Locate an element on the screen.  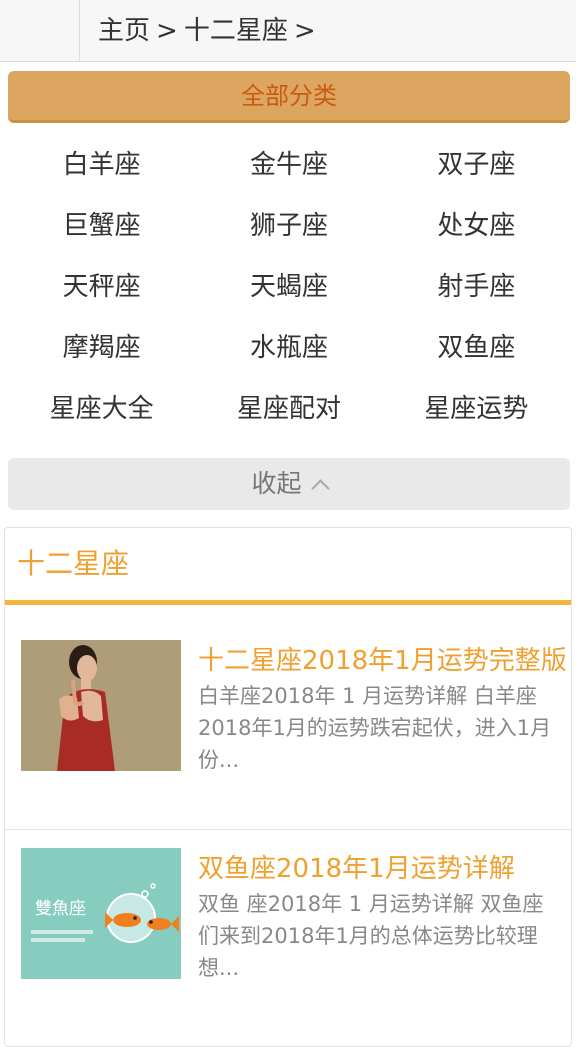
back-button is located at coordinates (40, 31).